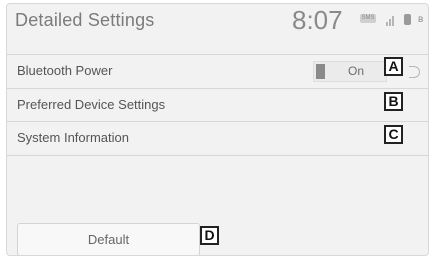 This screenshot has width=435, height=260. What do you see at coordinates (407, 19) in the screenshot?
I see `phone-icon` at bounding box center [407, 19].